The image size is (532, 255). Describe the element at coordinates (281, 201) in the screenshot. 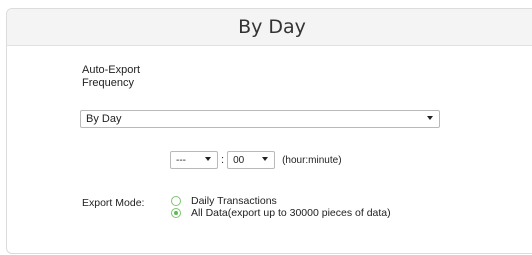

I see `export-mode-option-daily: Daily Transactions` at that location.